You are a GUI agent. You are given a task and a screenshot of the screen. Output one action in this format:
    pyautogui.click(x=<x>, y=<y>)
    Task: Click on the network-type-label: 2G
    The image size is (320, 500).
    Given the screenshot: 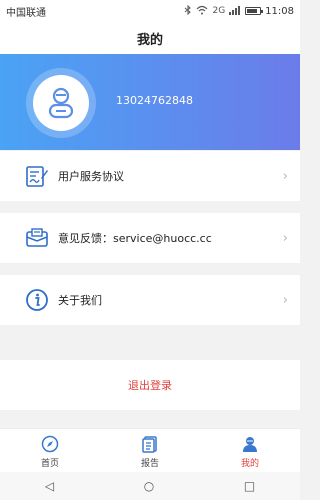 What is the action you would take?
    pyautogui.click(x=219, y=11)
    